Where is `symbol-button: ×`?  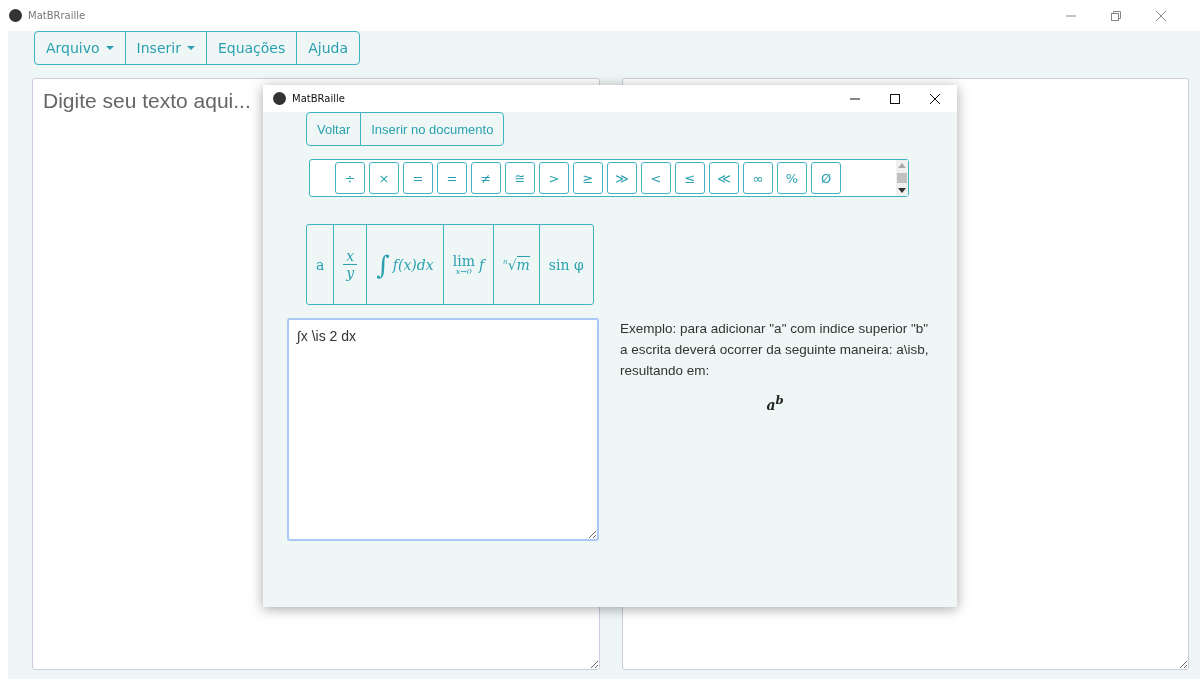
symbol-button: × is located at coordinates (384, 178).